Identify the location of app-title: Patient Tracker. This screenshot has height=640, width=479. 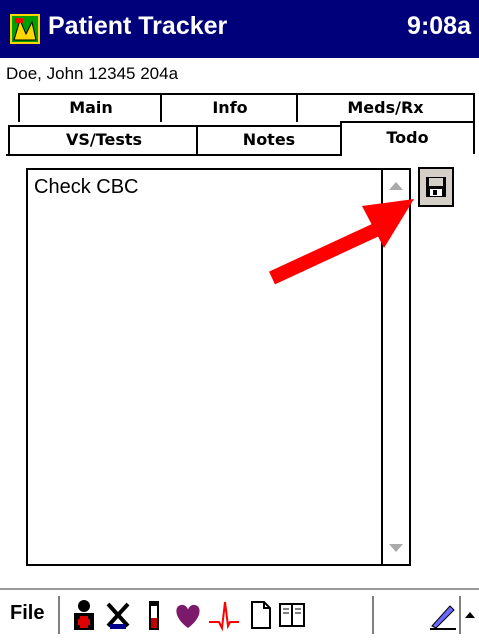
(138, 26).